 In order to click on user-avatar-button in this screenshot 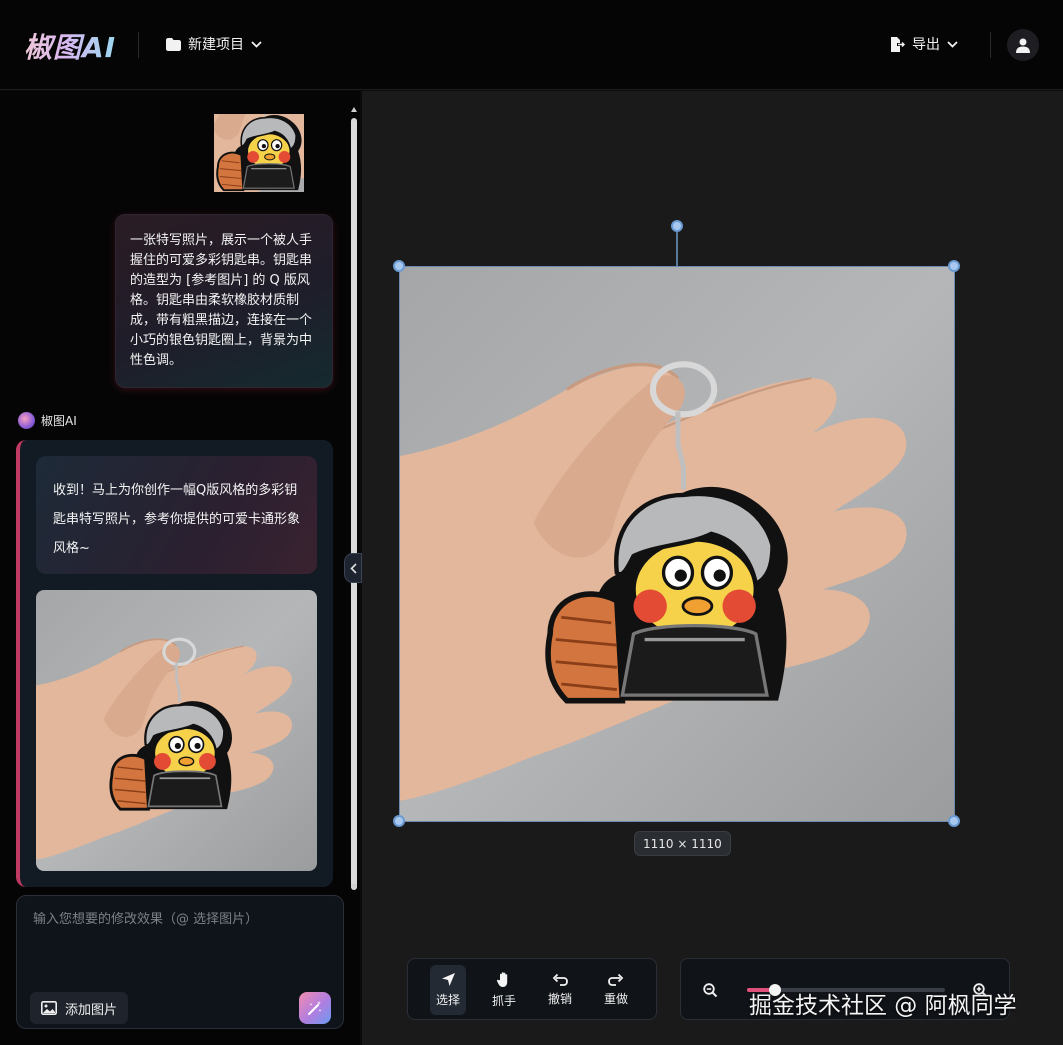, I will do `click(1023, 45)`.